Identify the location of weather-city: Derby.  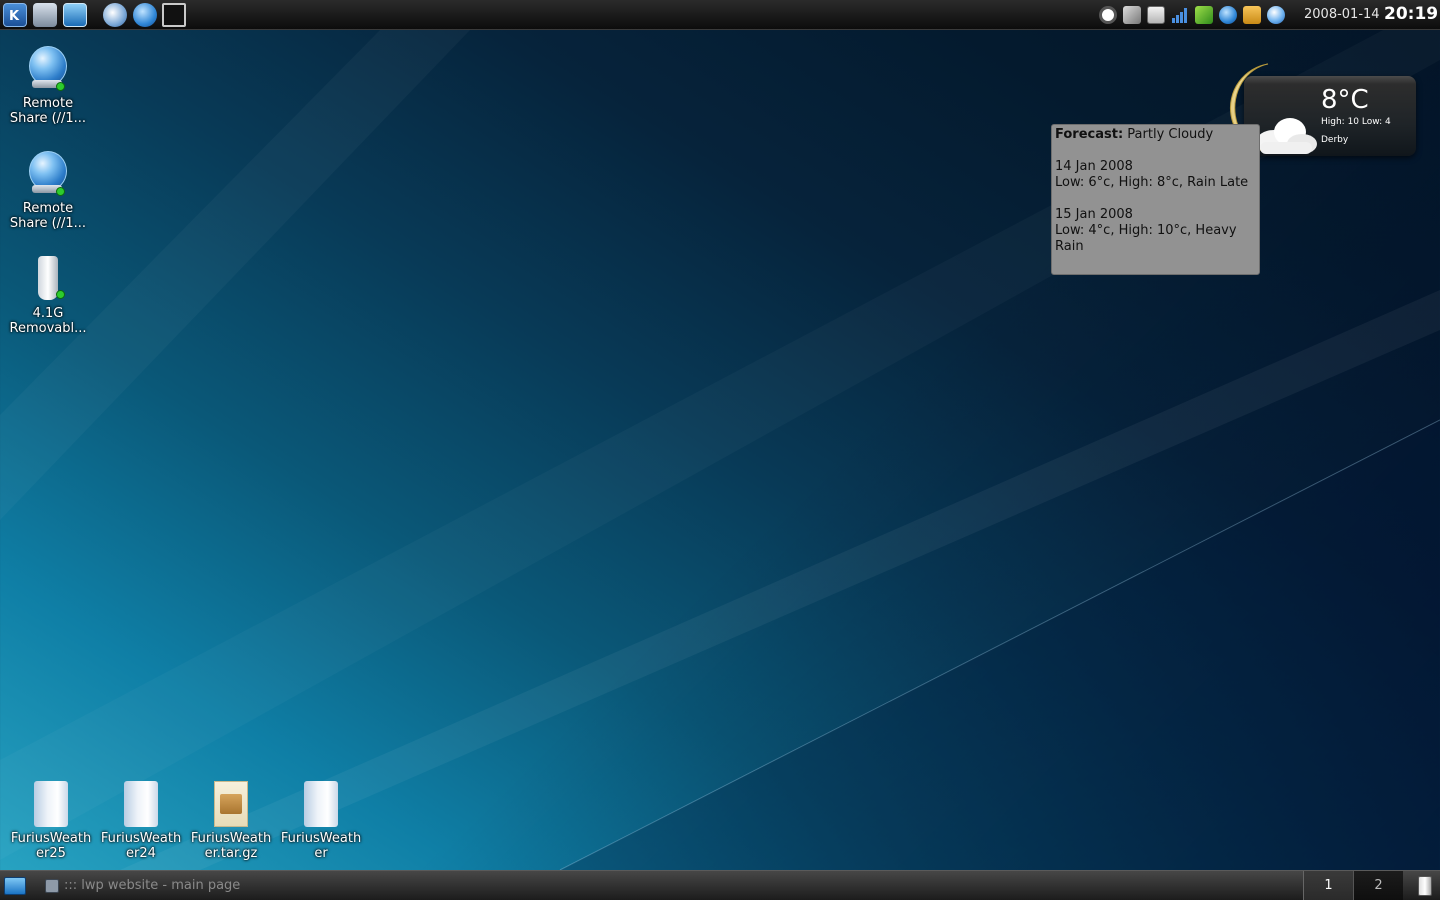
(1335, 140).